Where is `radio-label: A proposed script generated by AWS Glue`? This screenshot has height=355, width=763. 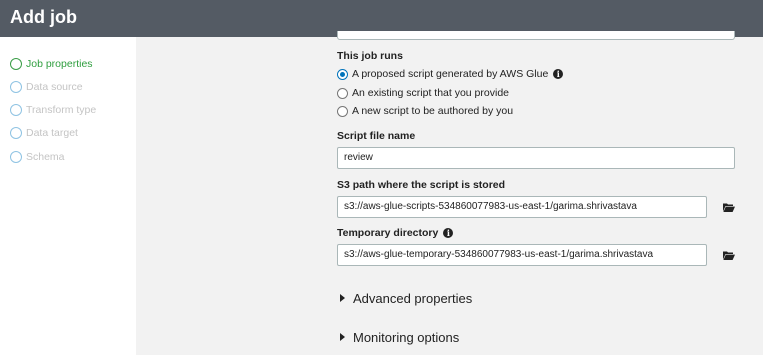
radio-label: A proposed script generated by AWS Glue is located at coordinates (450, 74).